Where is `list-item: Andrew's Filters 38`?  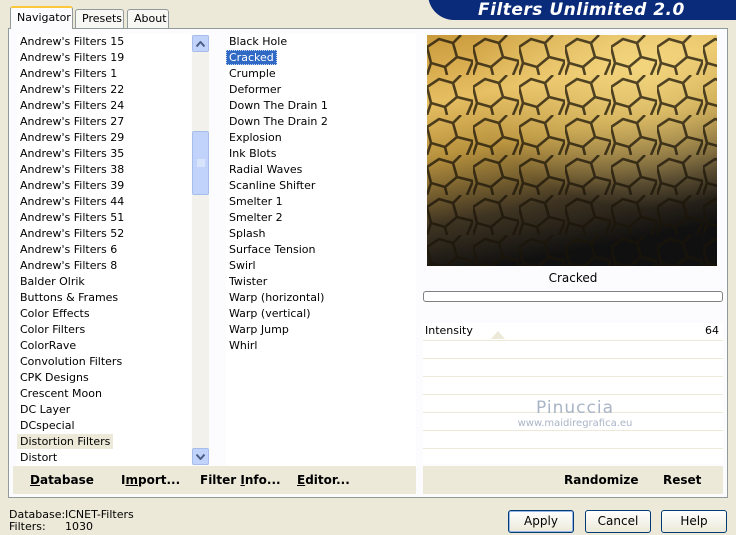
list-item: Andrew's Filters 38 is located at coordinates (104, 170).